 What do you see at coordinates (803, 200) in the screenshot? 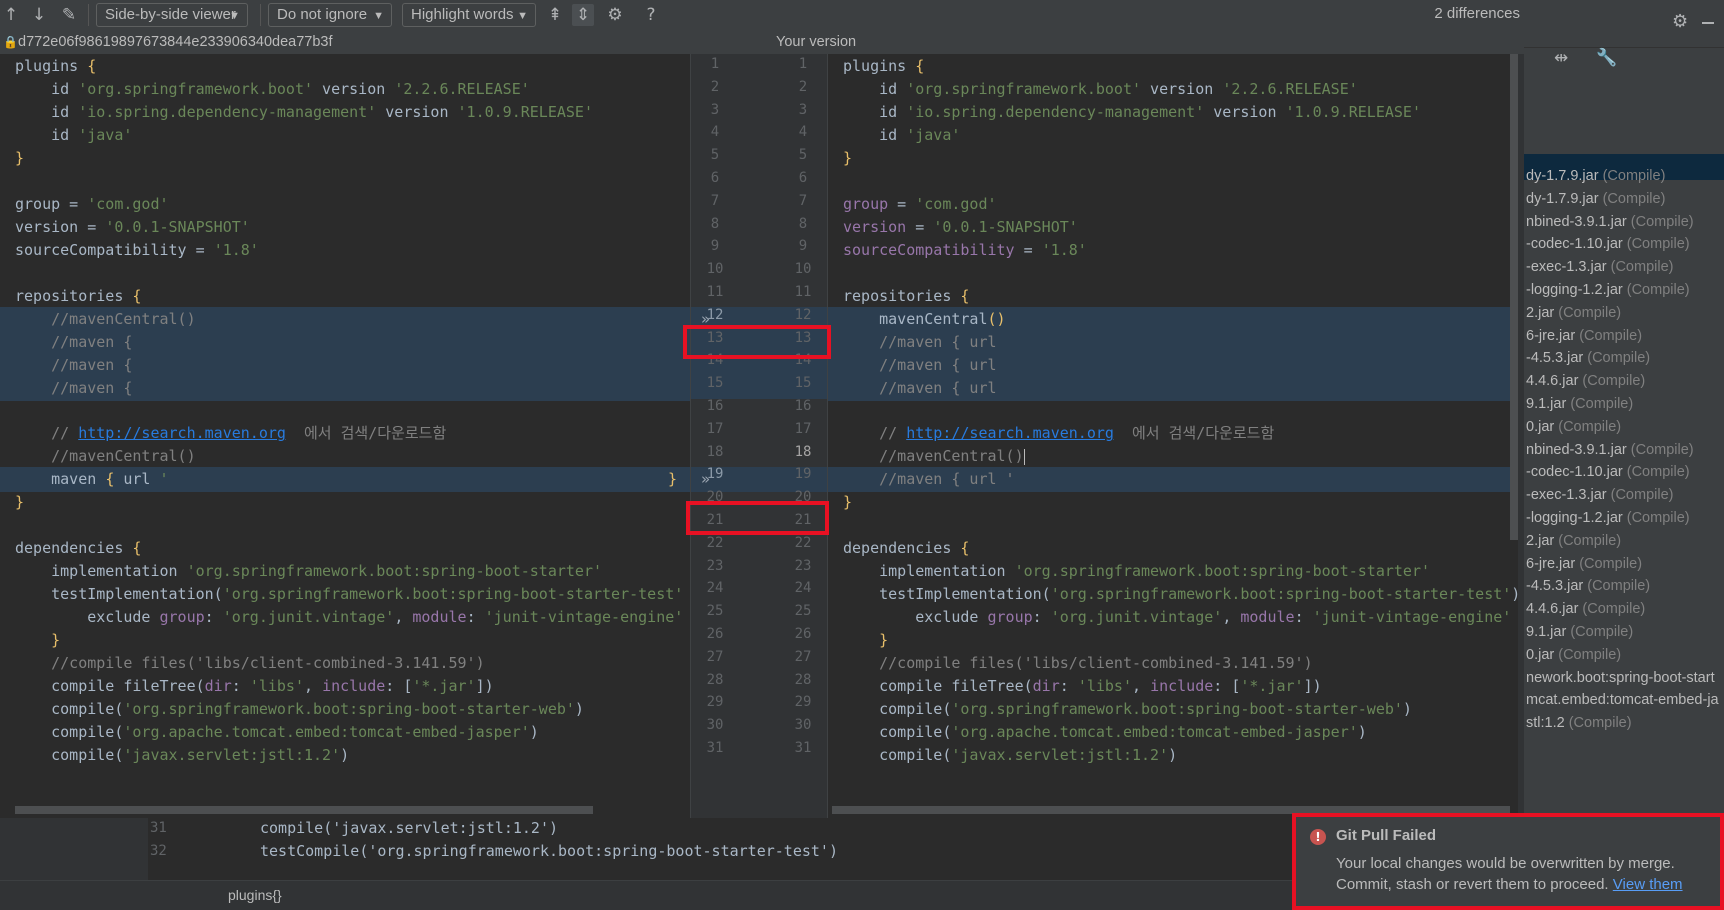
I see `right-line-number: 7` at bounding box center [803, 200].